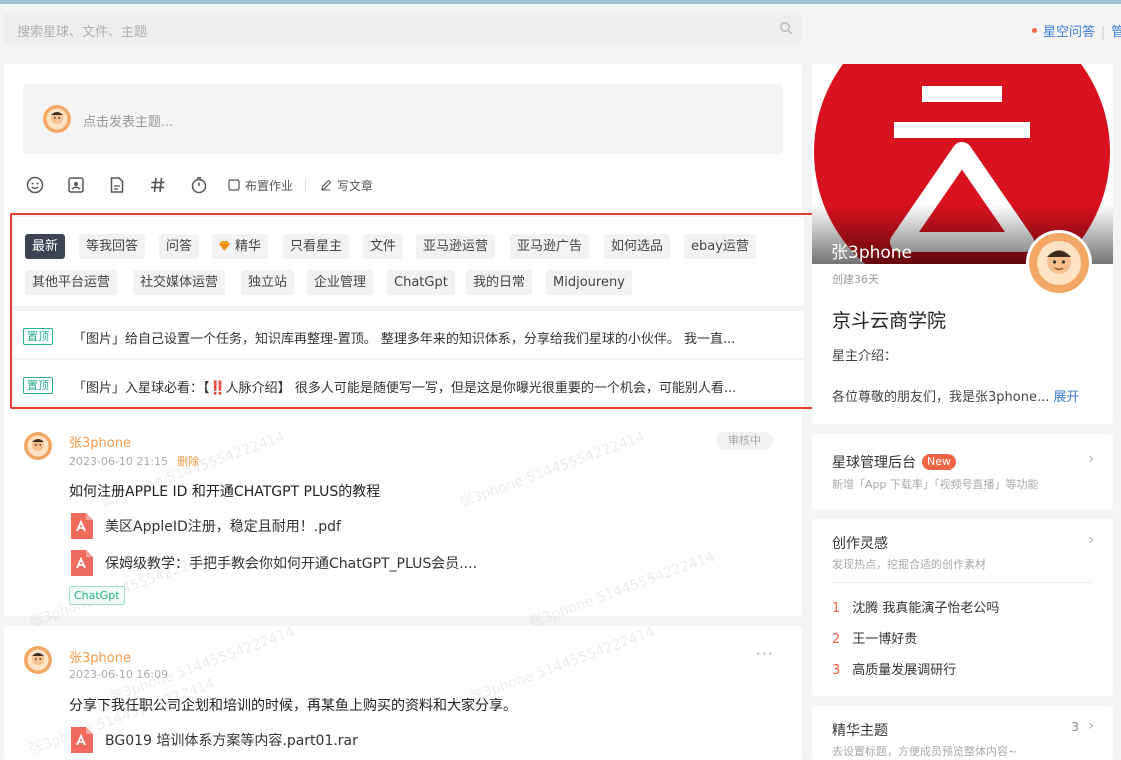 The height and width of the screenshot is (760, 1121). Describe the element at coordinates (962, 582) in the screenshot. I see `divider` at that location.